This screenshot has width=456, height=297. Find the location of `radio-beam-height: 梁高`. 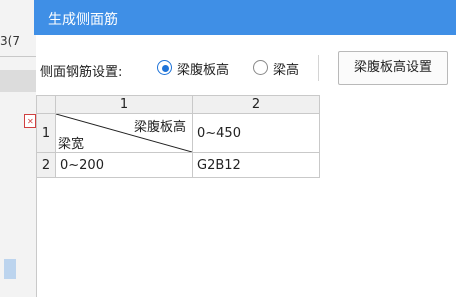

radio-beam-height: 梁高 is located at coordinates (281, 68).